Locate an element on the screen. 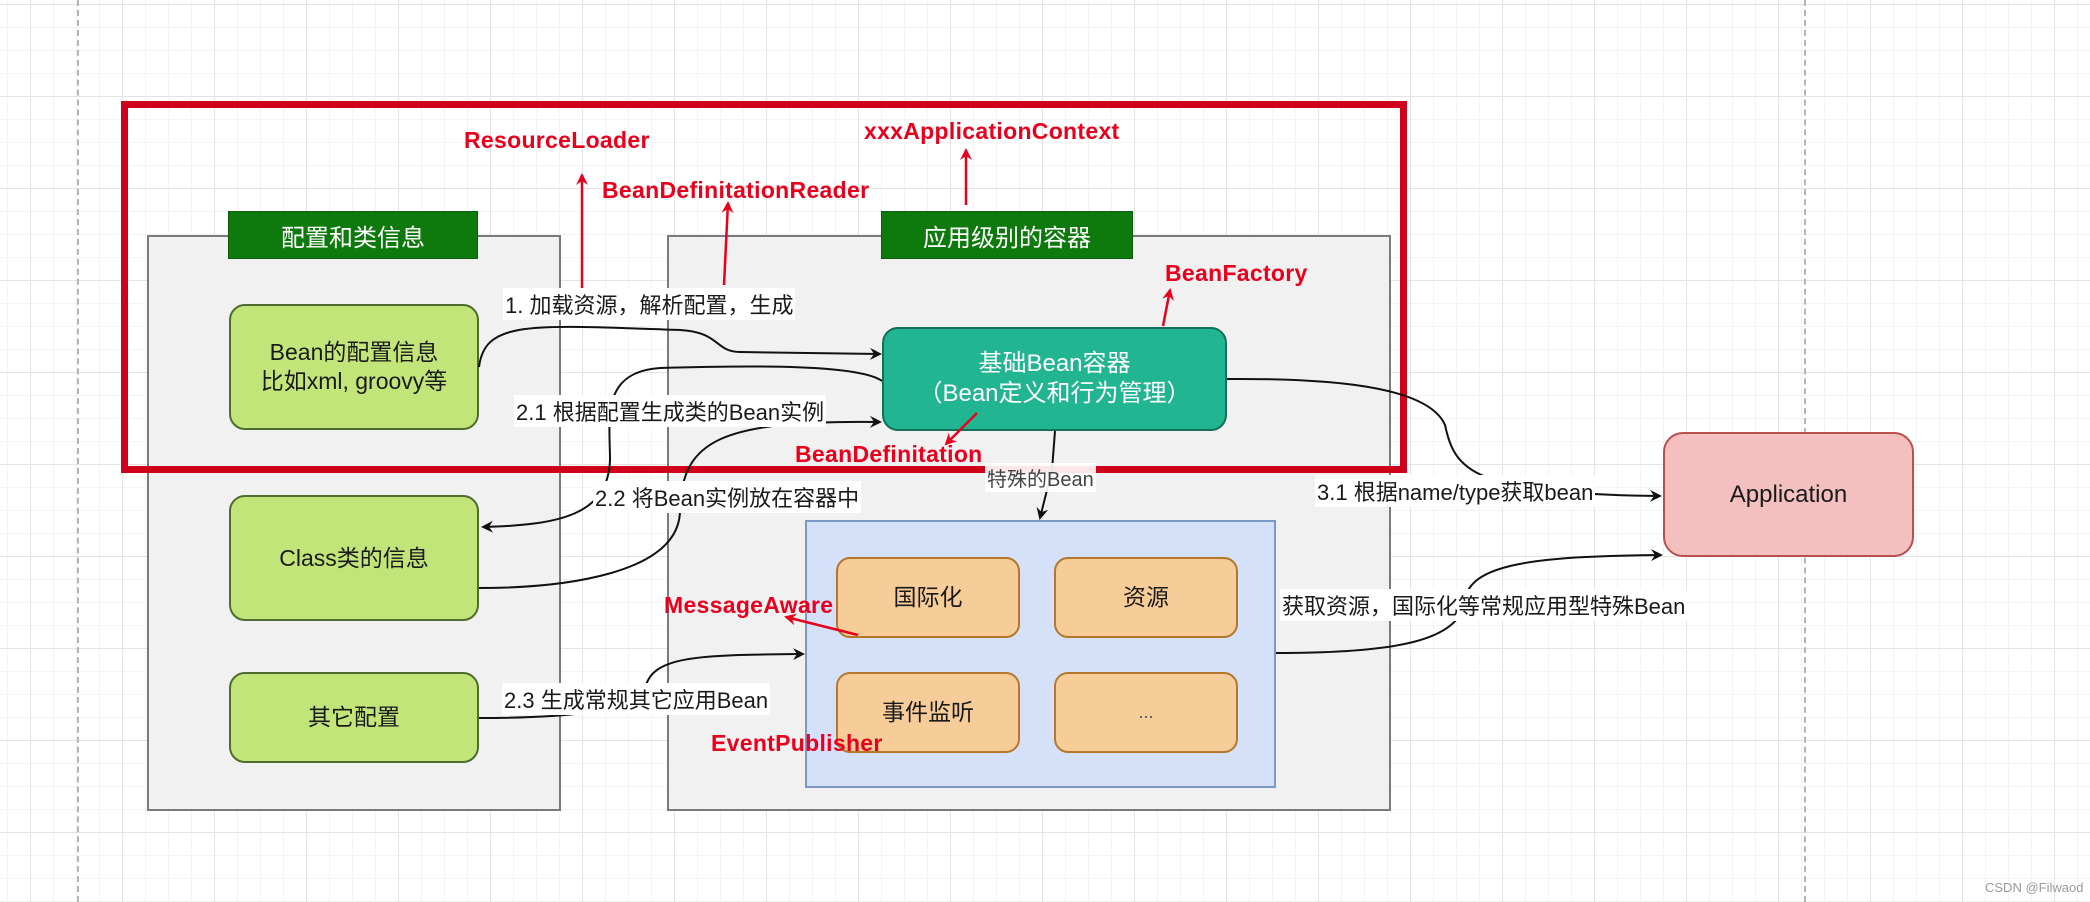  other-config-node: 其它配置 is located at coordinates (354, 717).